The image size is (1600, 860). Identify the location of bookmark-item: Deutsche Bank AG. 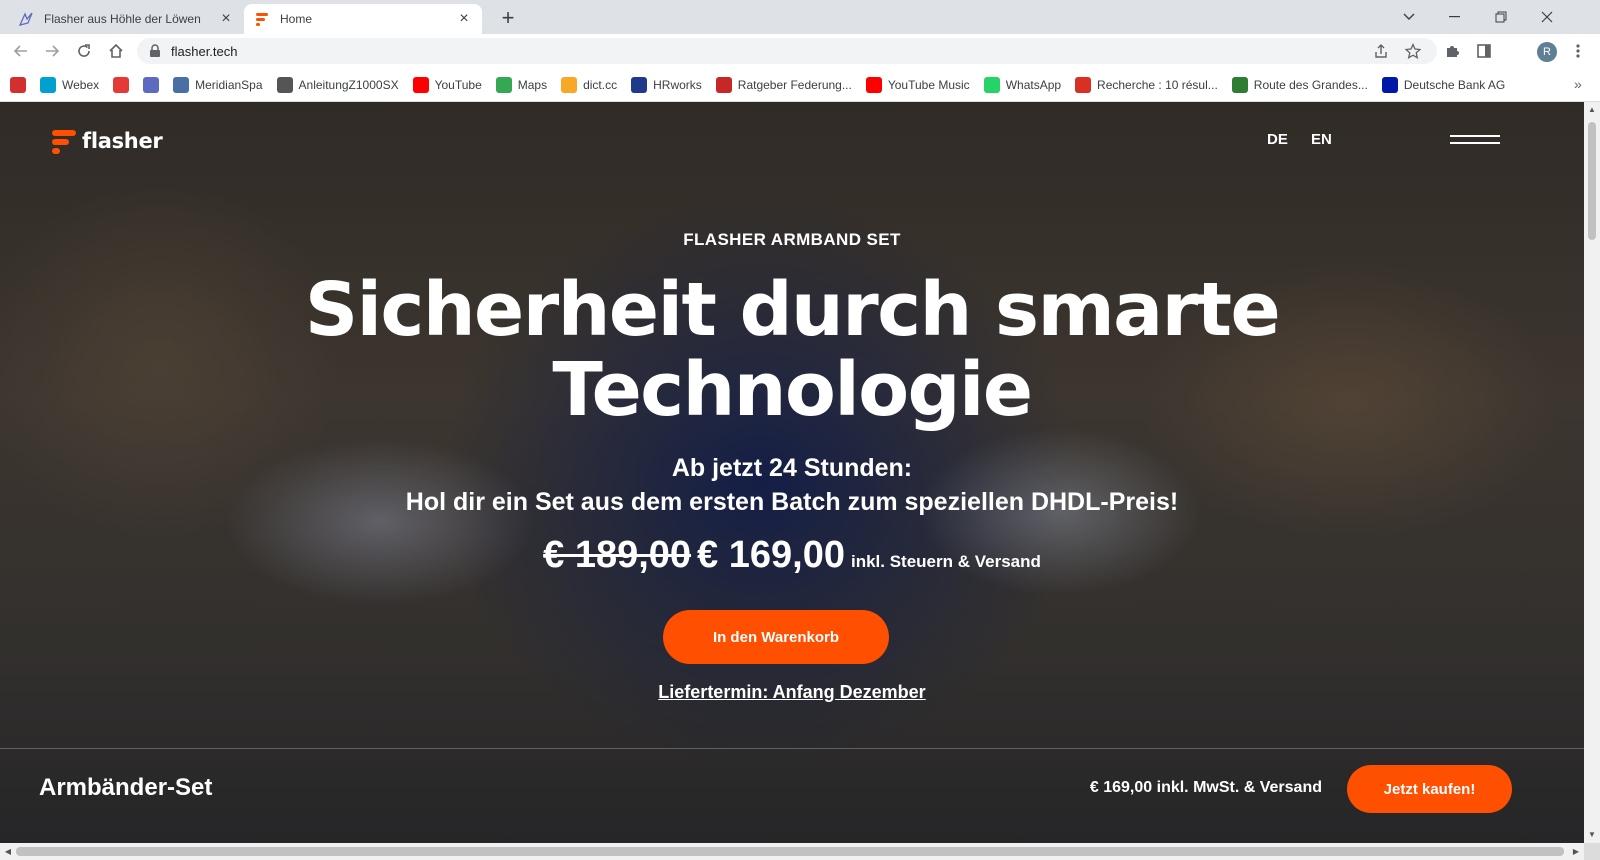
(1443, 84).